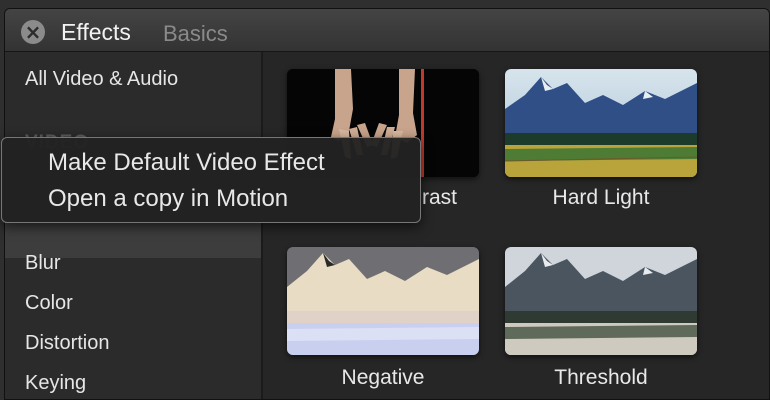  I want to click on effect-thumb-threshold, so click(601, 301).